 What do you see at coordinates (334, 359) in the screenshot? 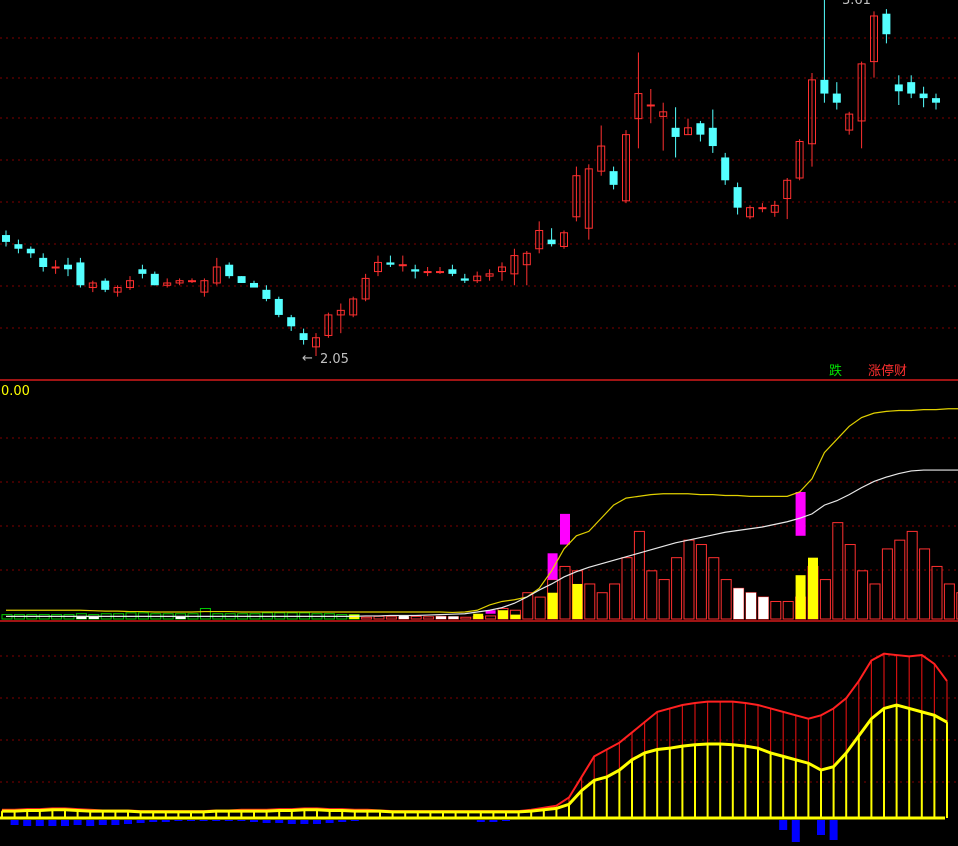
I see `low-price-label: 2.05` at bounding box center [334, 359].